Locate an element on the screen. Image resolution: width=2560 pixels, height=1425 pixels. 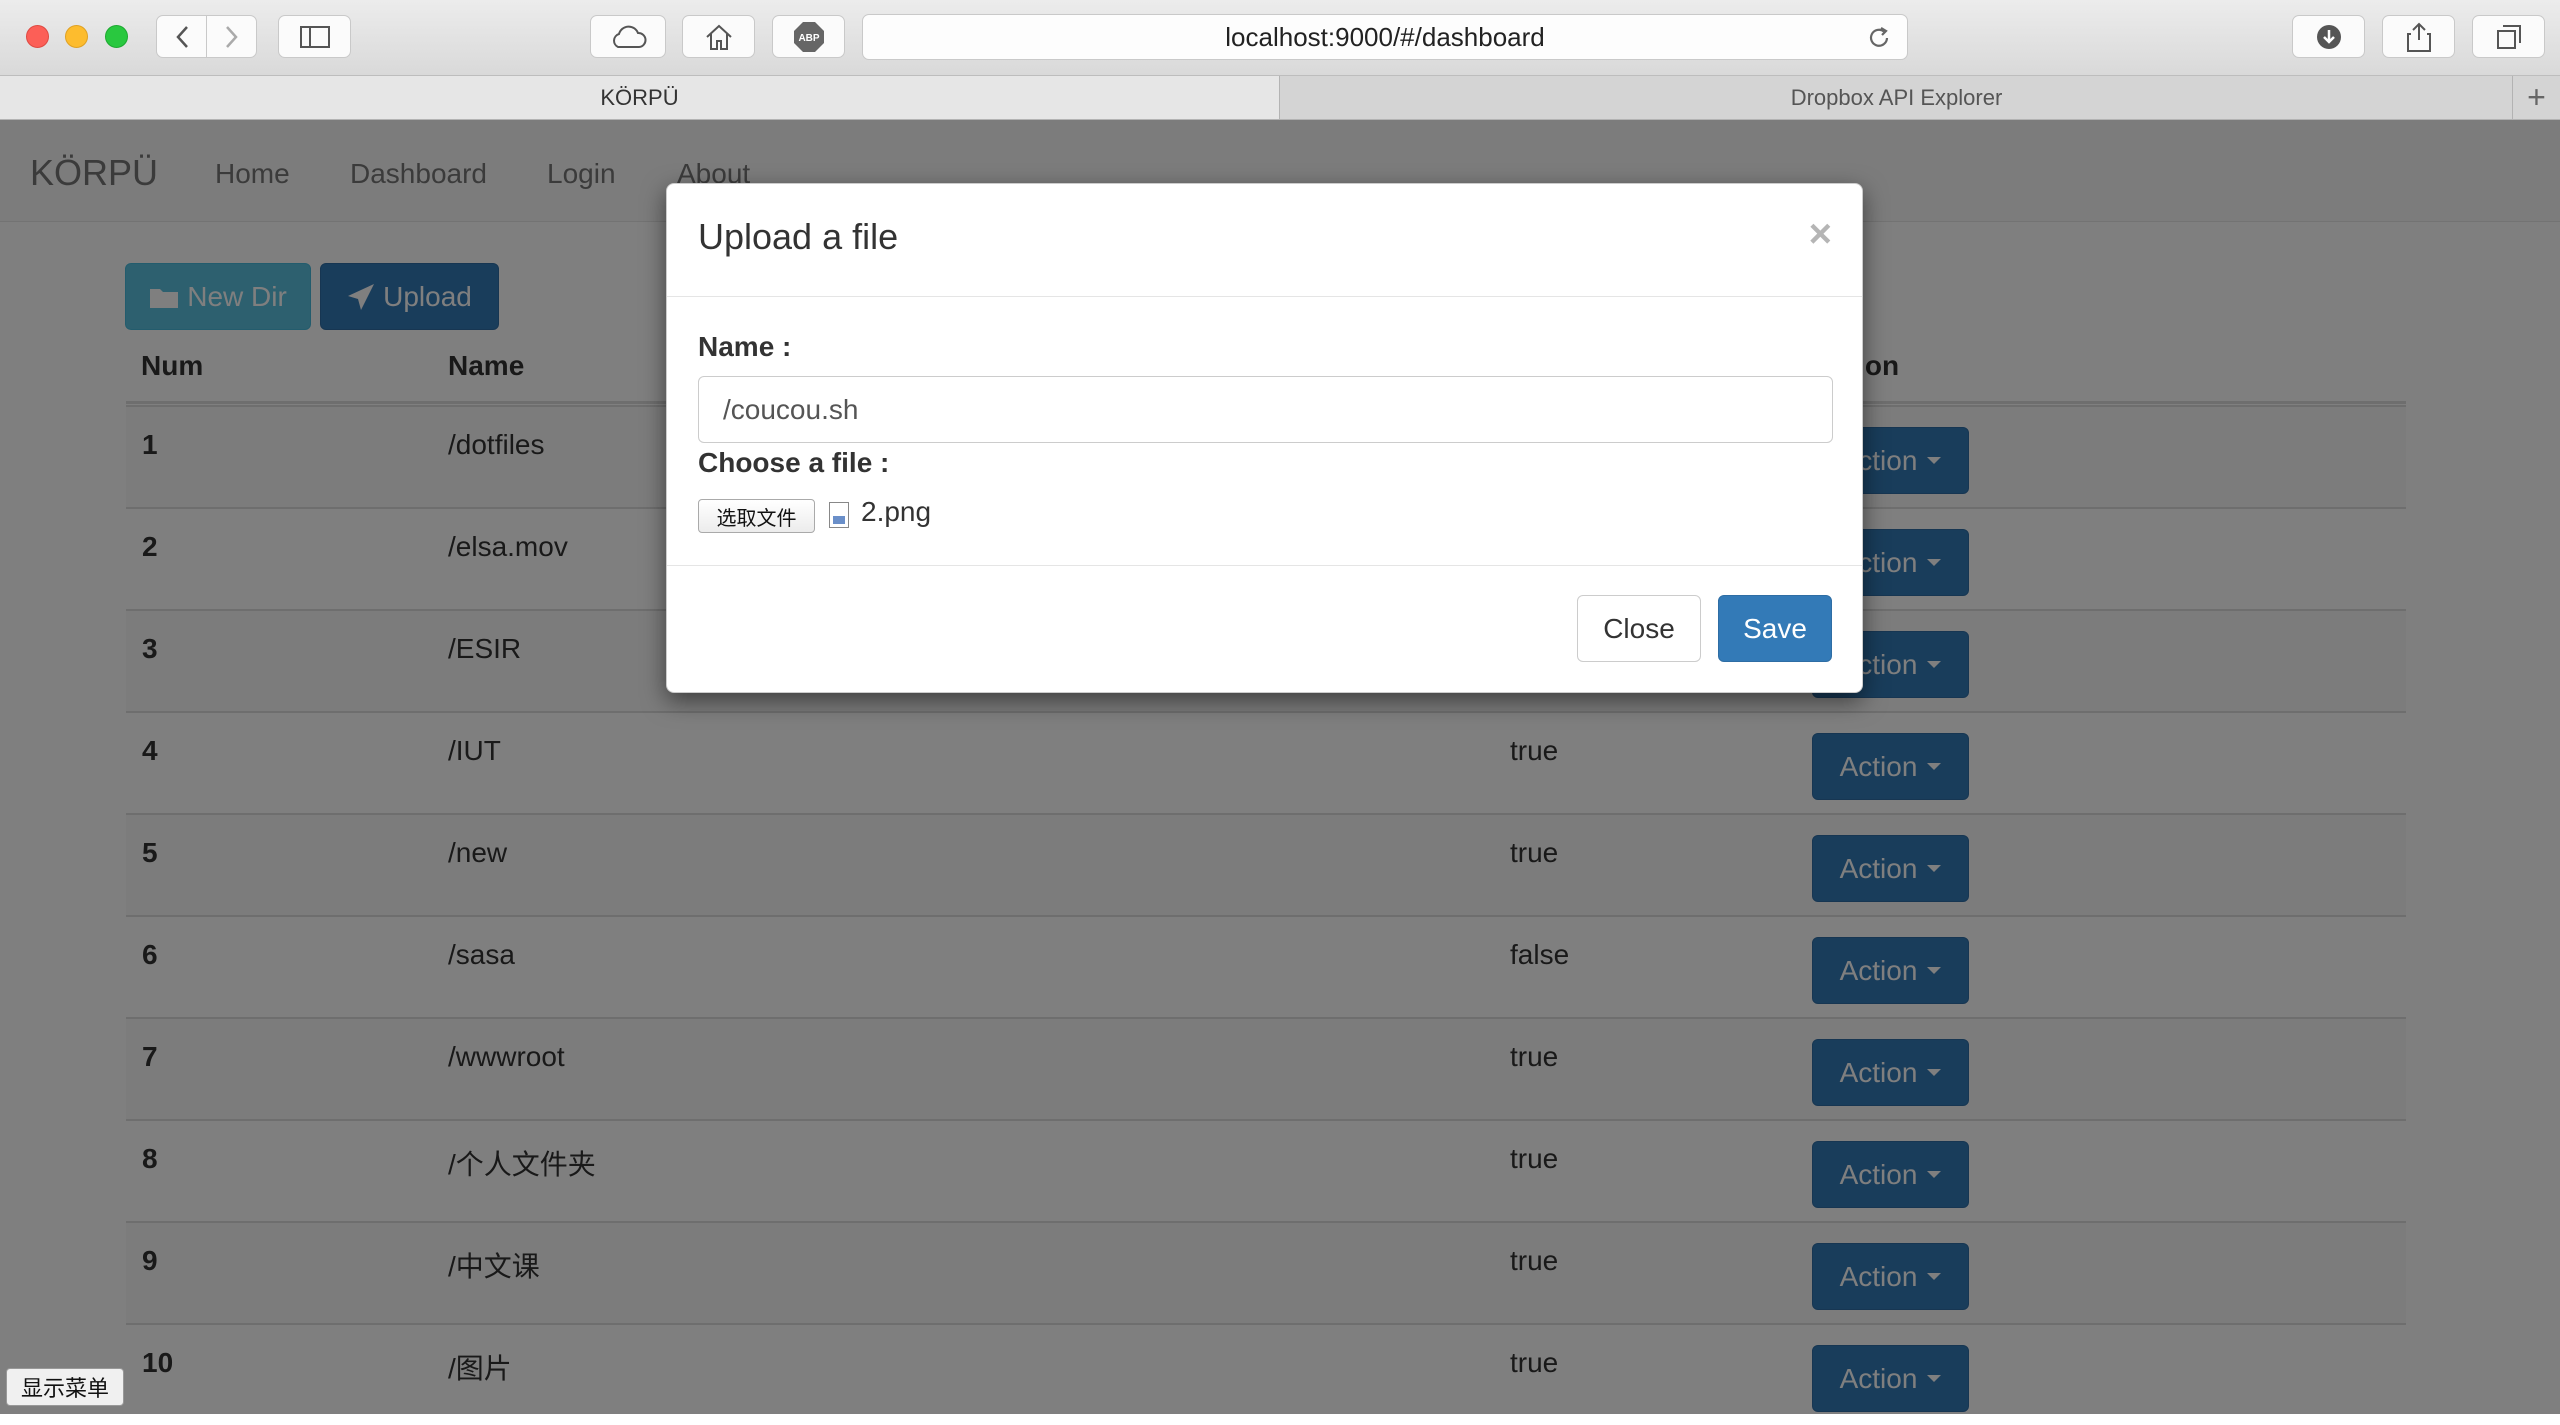
window-minimize-button is located at coordinates (76, 36).